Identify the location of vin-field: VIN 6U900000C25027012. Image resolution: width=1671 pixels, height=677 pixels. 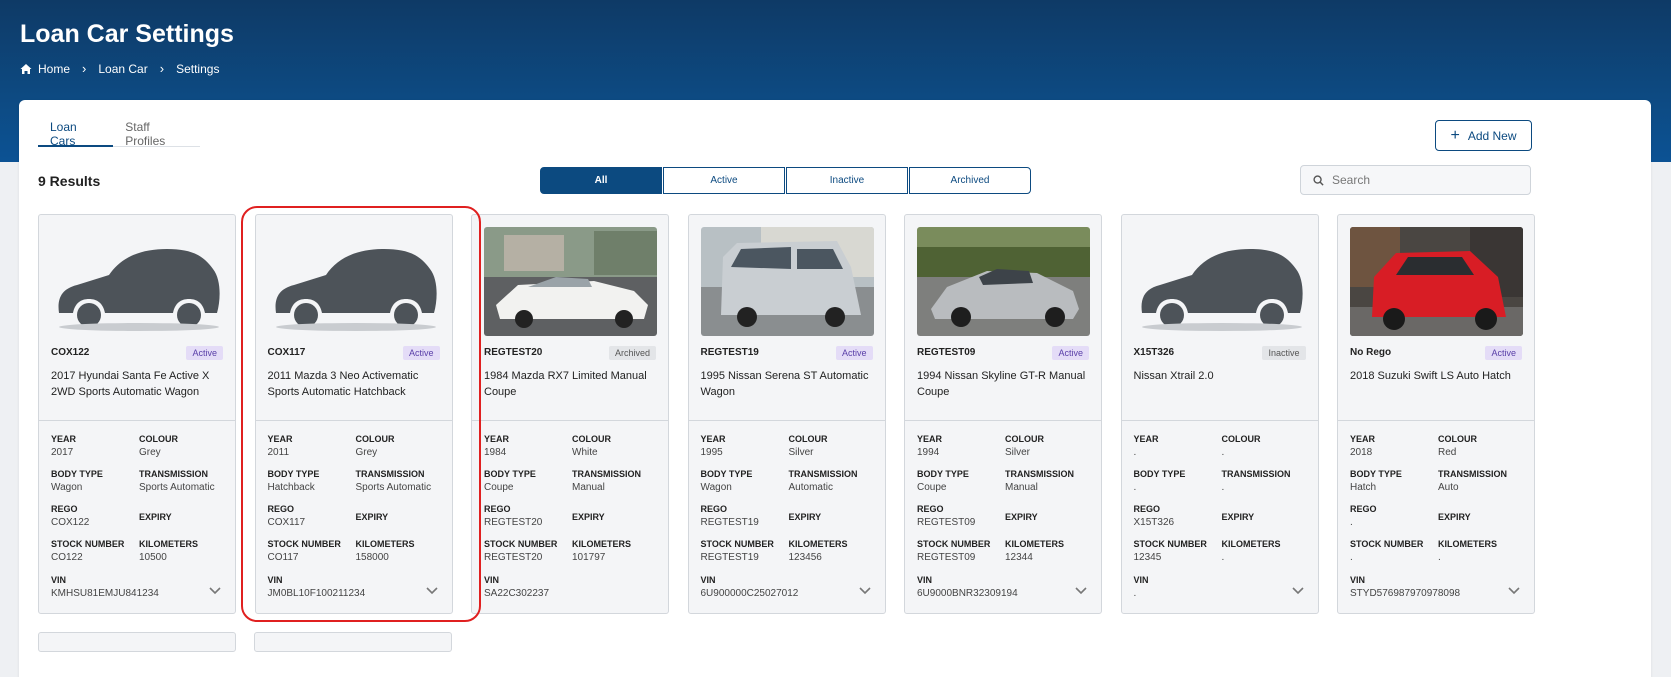
(750, 587).